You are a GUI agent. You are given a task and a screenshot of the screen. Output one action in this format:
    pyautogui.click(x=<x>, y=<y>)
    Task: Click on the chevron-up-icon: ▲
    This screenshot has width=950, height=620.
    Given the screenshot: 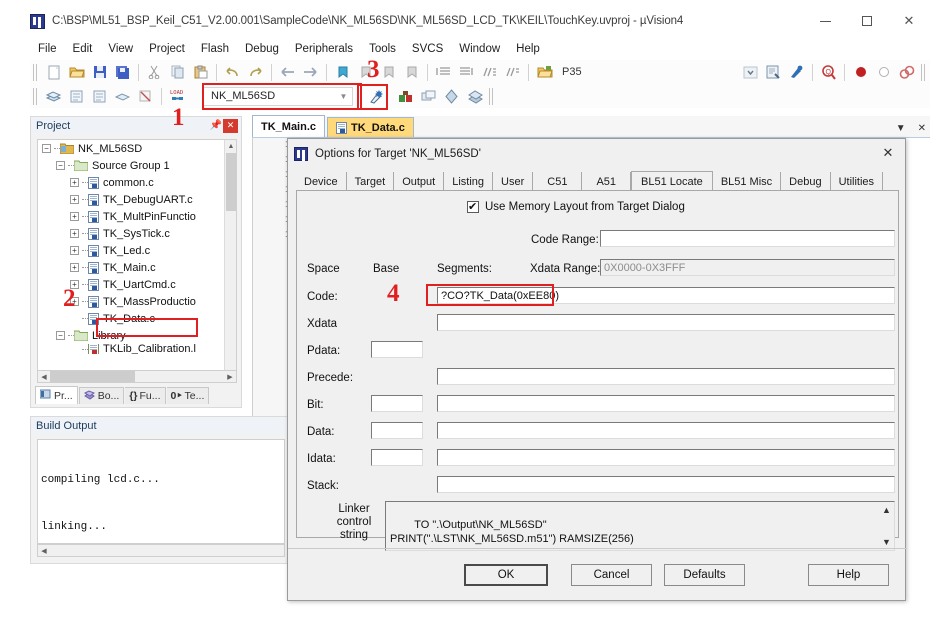 What is the action you would take?
    pyautogui.click(x=886, y=510)
    